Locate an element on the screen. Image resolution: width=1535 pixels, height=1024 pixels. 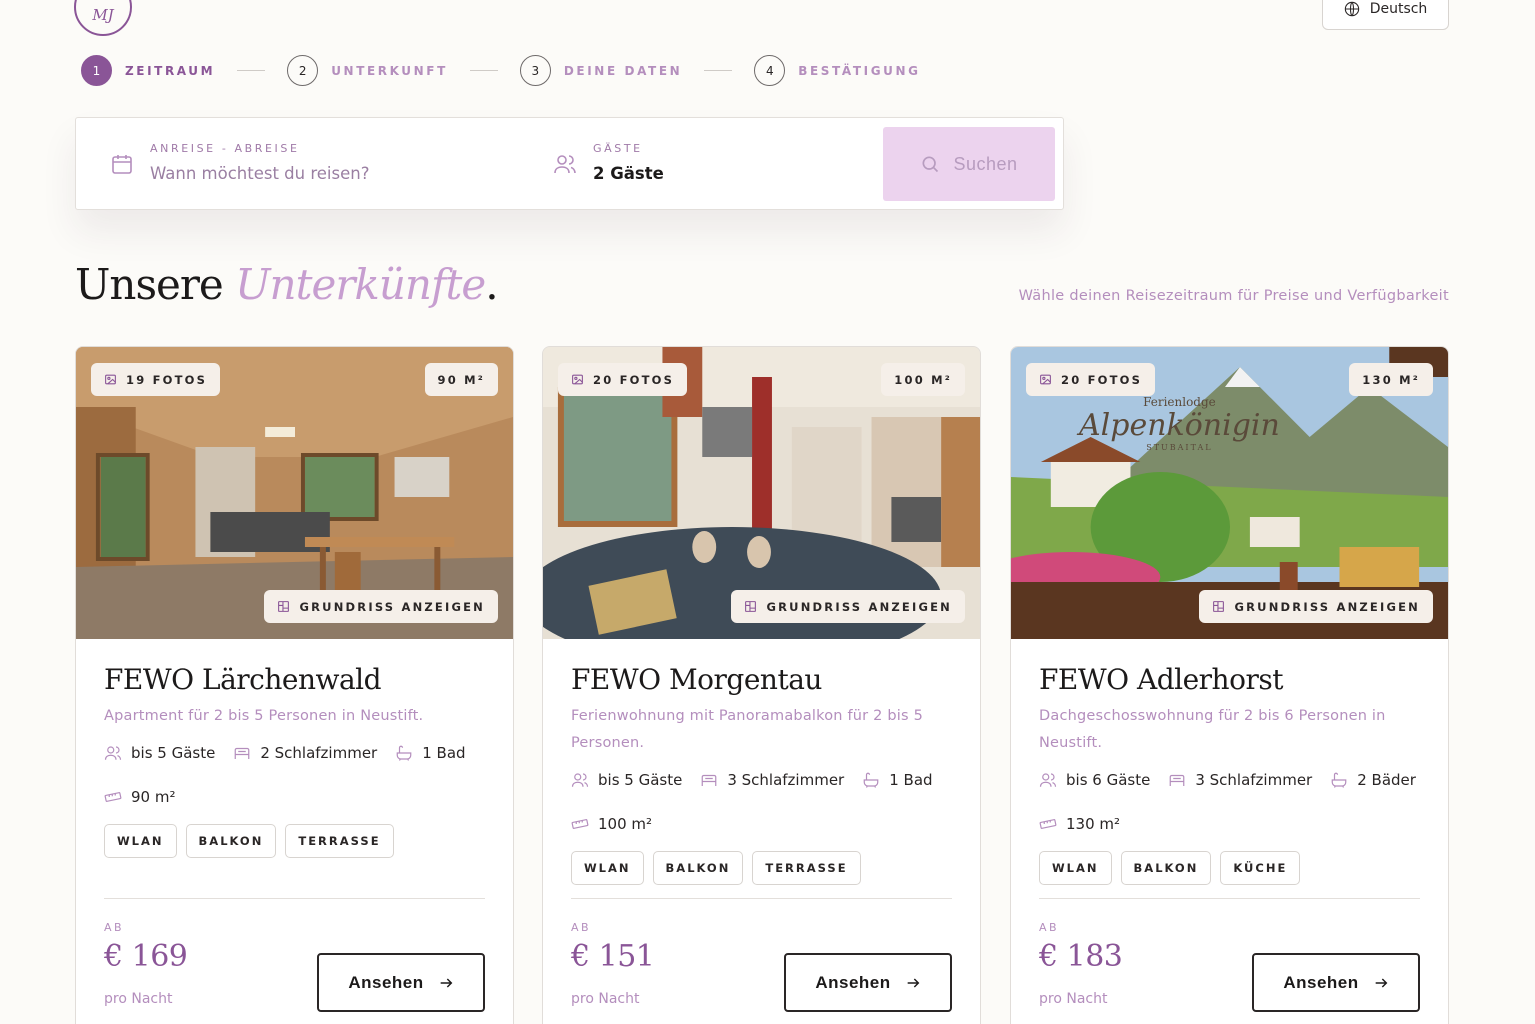
amenity-tag: KÜCHE is located at coordinates (1260, 868).